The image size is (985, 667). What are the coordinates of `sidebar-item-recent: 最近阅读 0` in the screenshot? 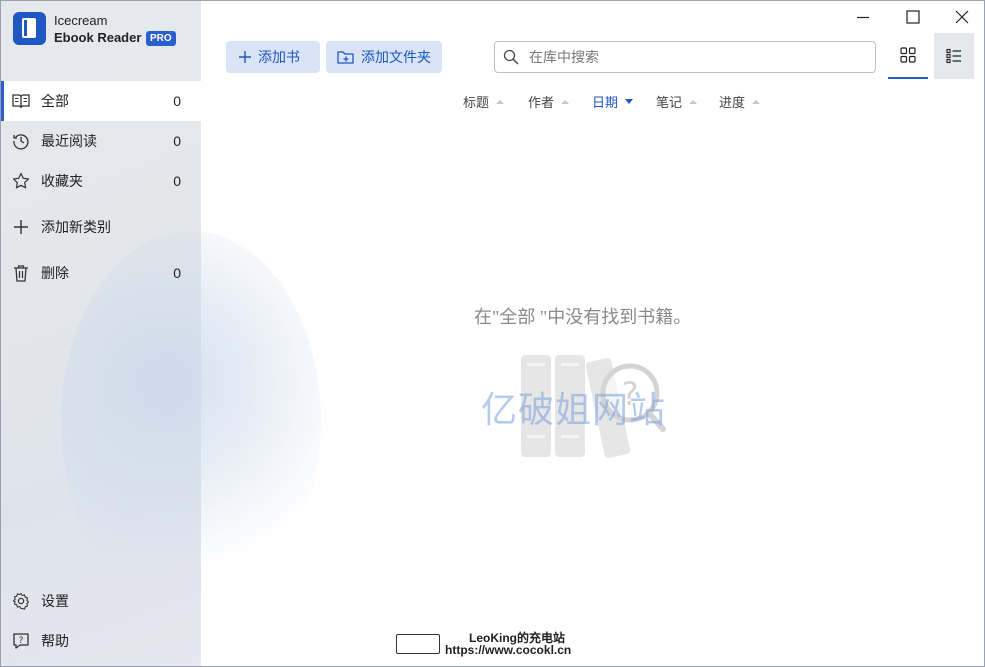 It's located at (101, 141).